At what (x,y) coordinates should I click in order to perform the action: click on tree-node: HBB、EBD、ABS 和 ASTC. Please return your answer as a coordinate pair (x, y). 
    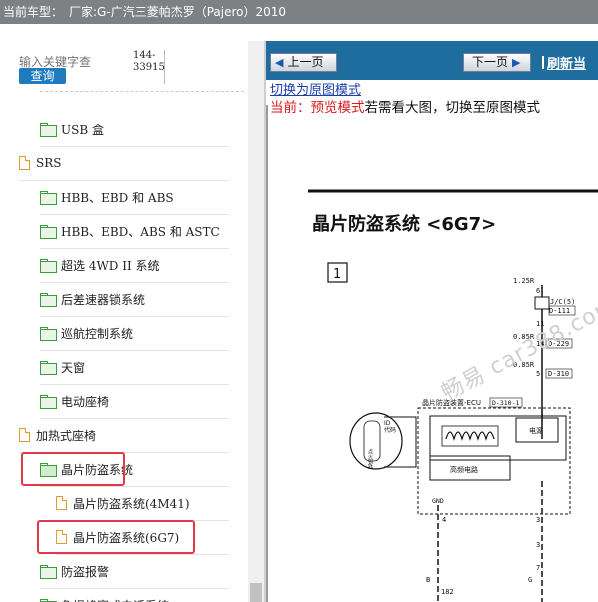
    Looking at the image, I should click on (130, 231).